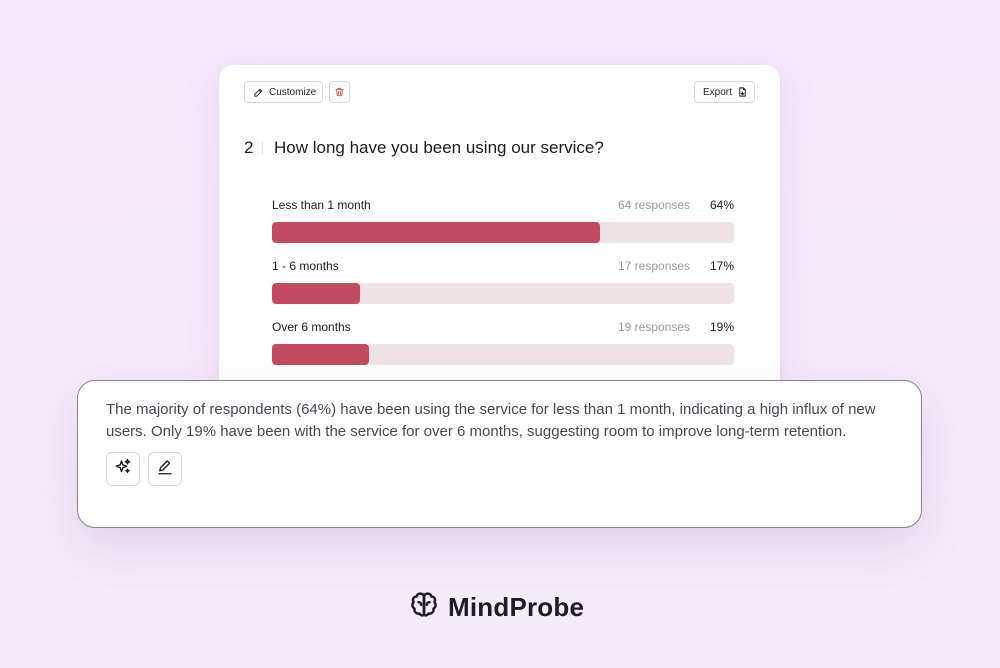  Describe the element at coordinates (717, 92) in the screenshot. I see `export-label: Export` at that location.